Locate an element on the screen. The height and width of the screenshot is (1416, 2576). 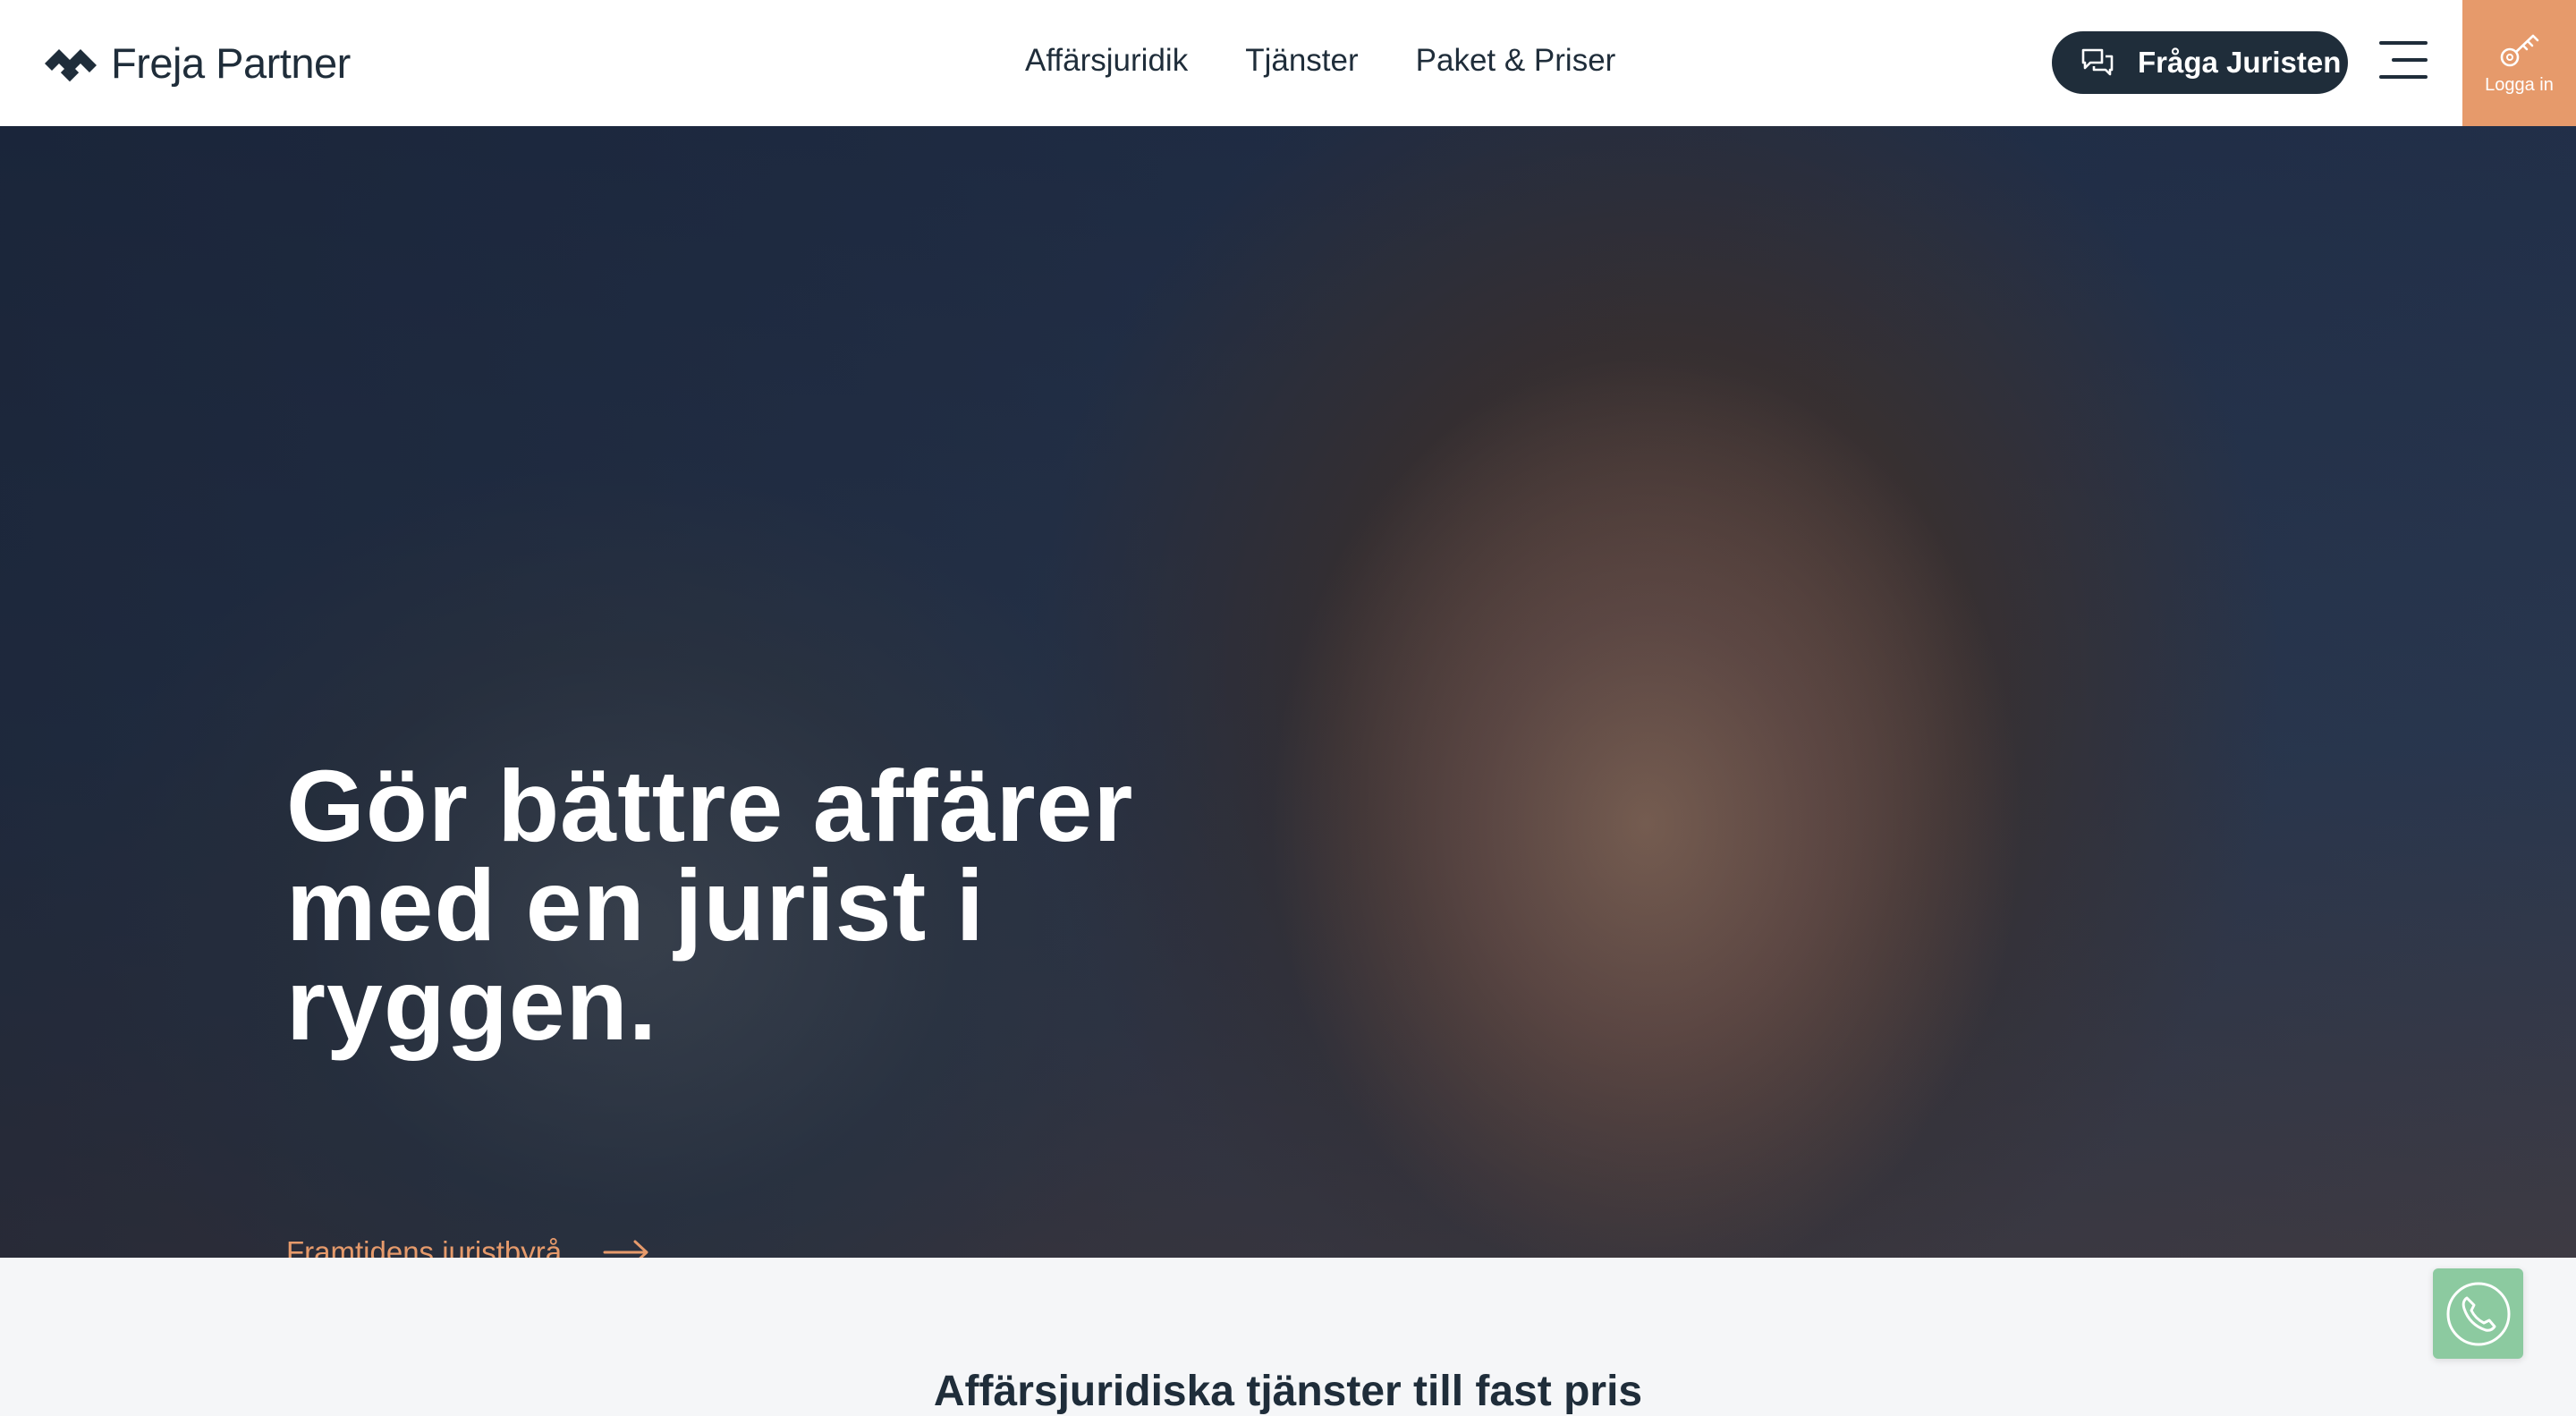
call-button is located at coordinates (2478, 1314).